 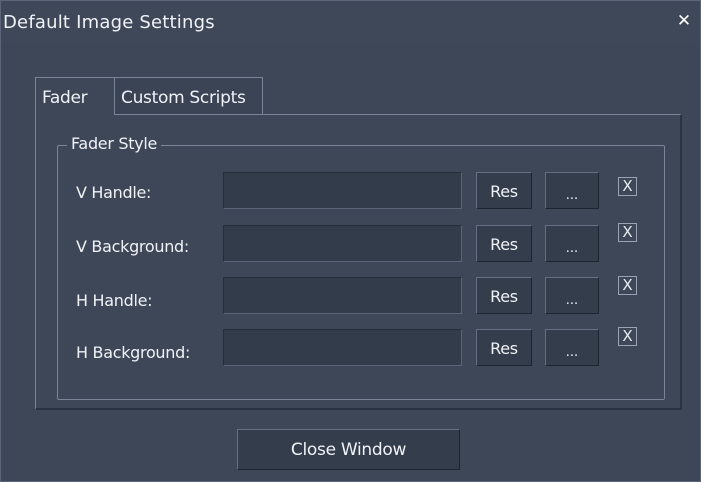 I want to click on row-label-v-handle: V Handle:, so click(x=114, y=192).